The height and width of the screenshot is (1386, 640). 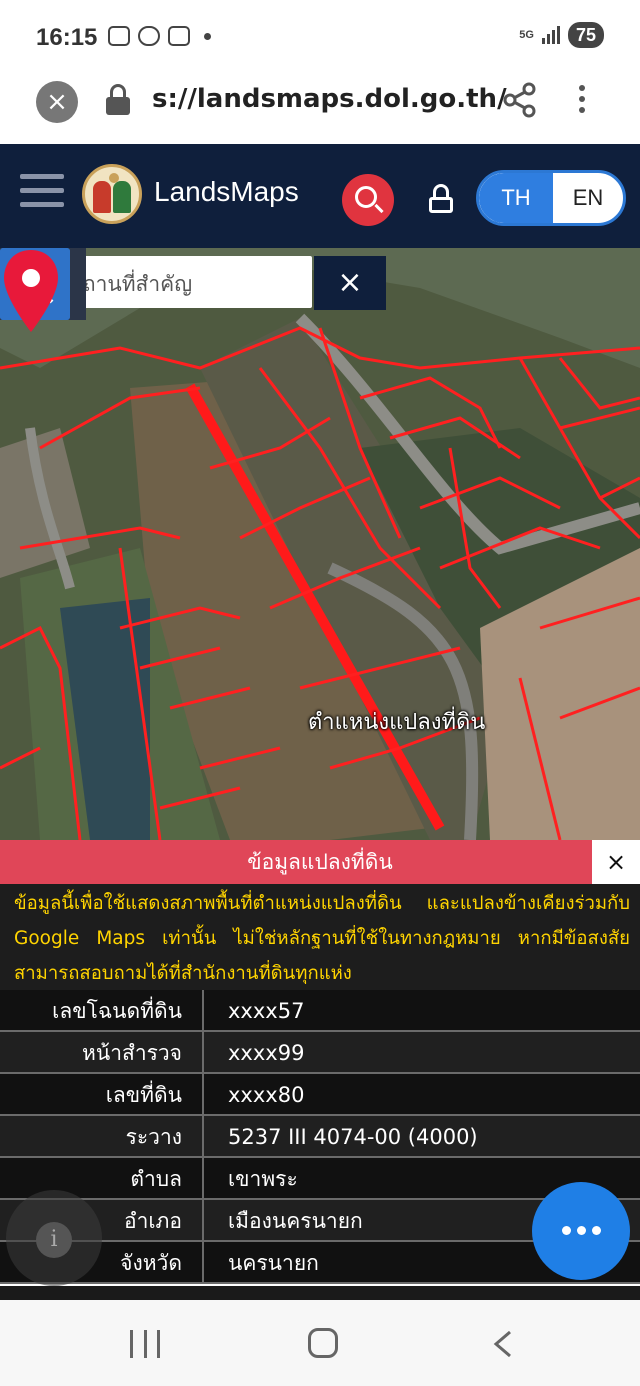 I want to click on panel-close-button: ×, so click(x=616, y=862).